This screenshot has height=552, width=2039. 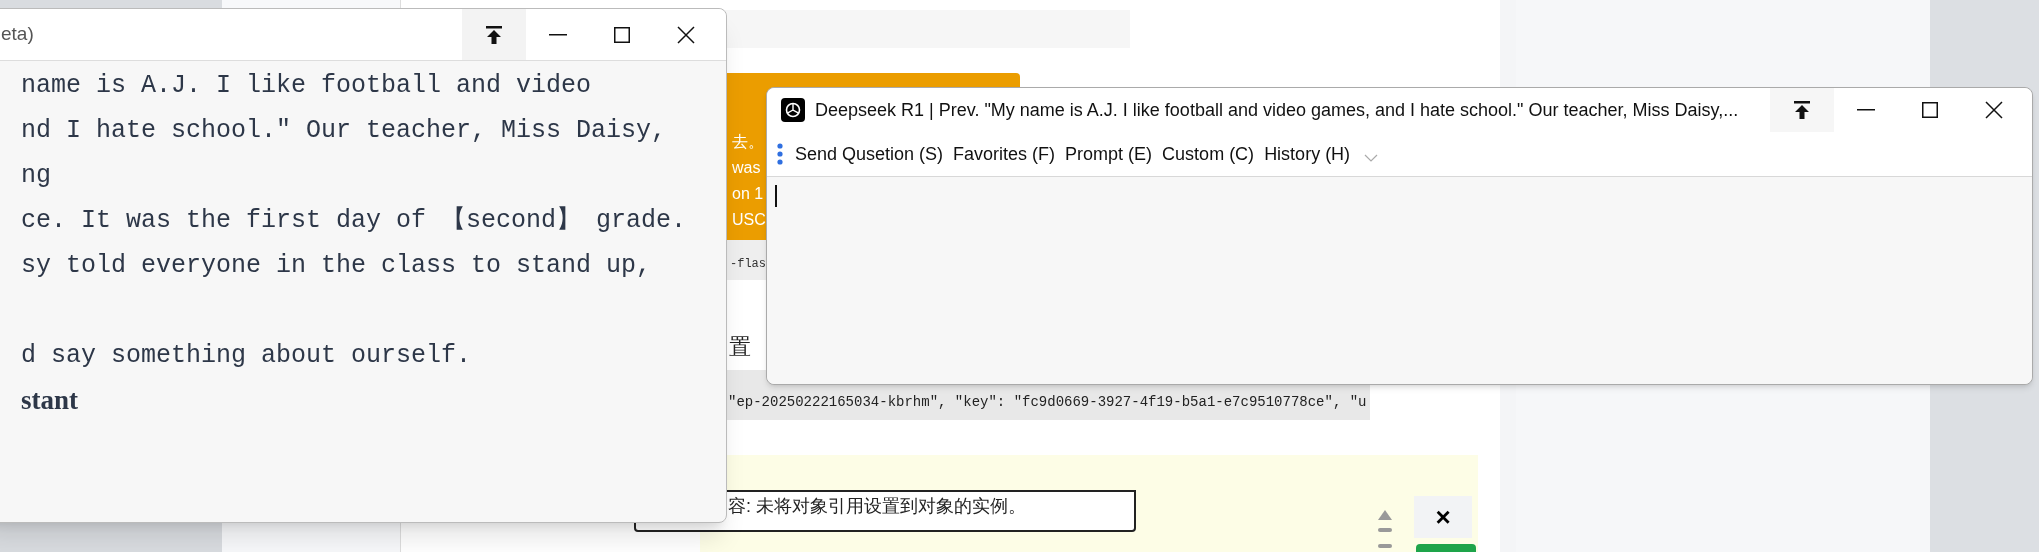 What do you see at coordinates (337, 266) in the screenshot?
I see `text-line: sy told everyone in the class to stand up,` at bounding box center [337, 266].